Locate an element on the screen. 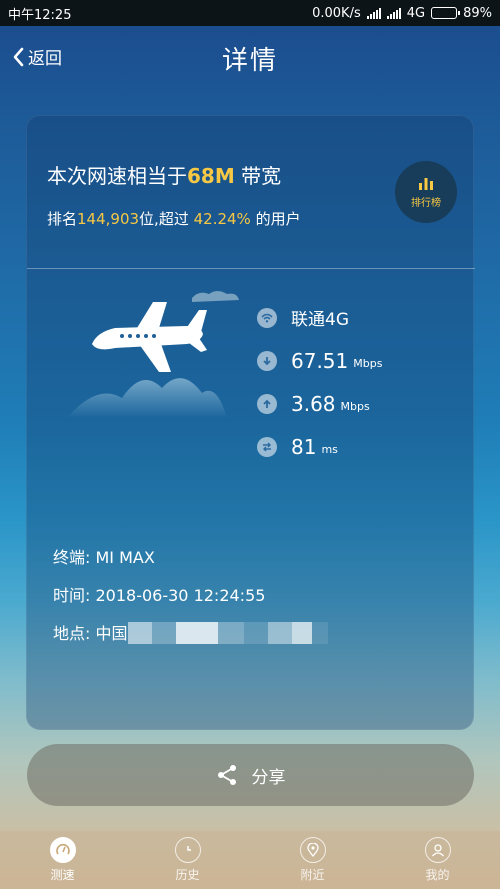 Image resolution: width=500 pixels, height=889 pixels. metric-upload: 3.68 Mbps is located at coordinates (319, 403).